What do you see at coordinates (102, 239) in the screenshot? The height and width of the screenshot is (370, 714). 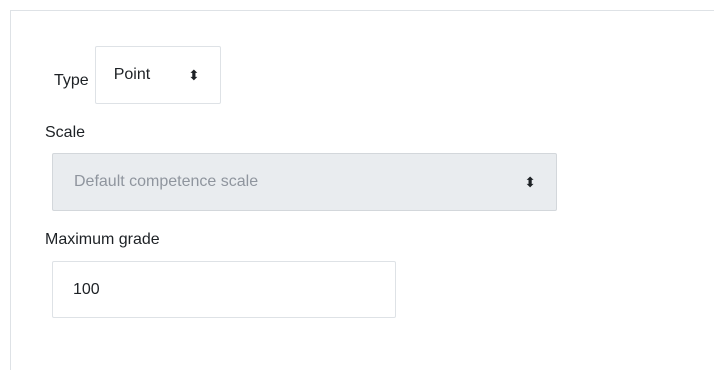 I see `maximum-grade-label: Maximum grade` at bounding box center [102, 239].